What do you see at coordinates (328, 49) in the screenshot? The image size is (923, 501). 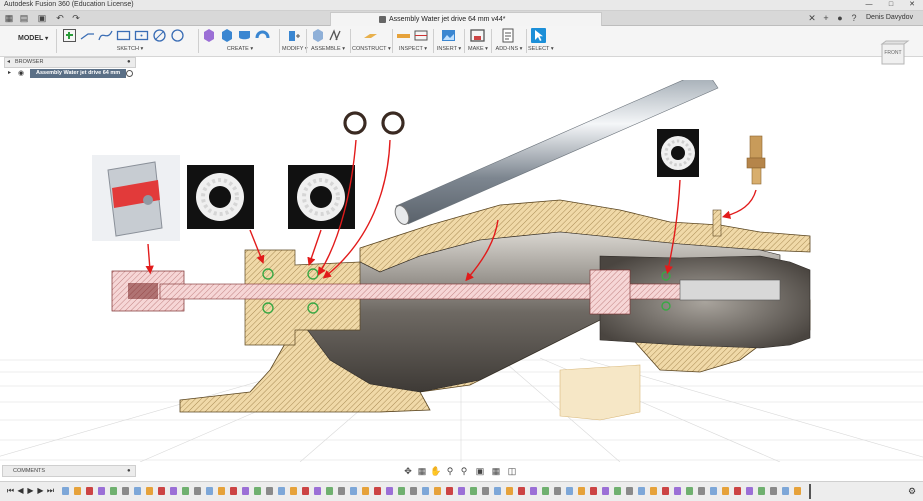 I see `assemble-menu: ASSEMBLE ▾` at bounding box center [328, 49].